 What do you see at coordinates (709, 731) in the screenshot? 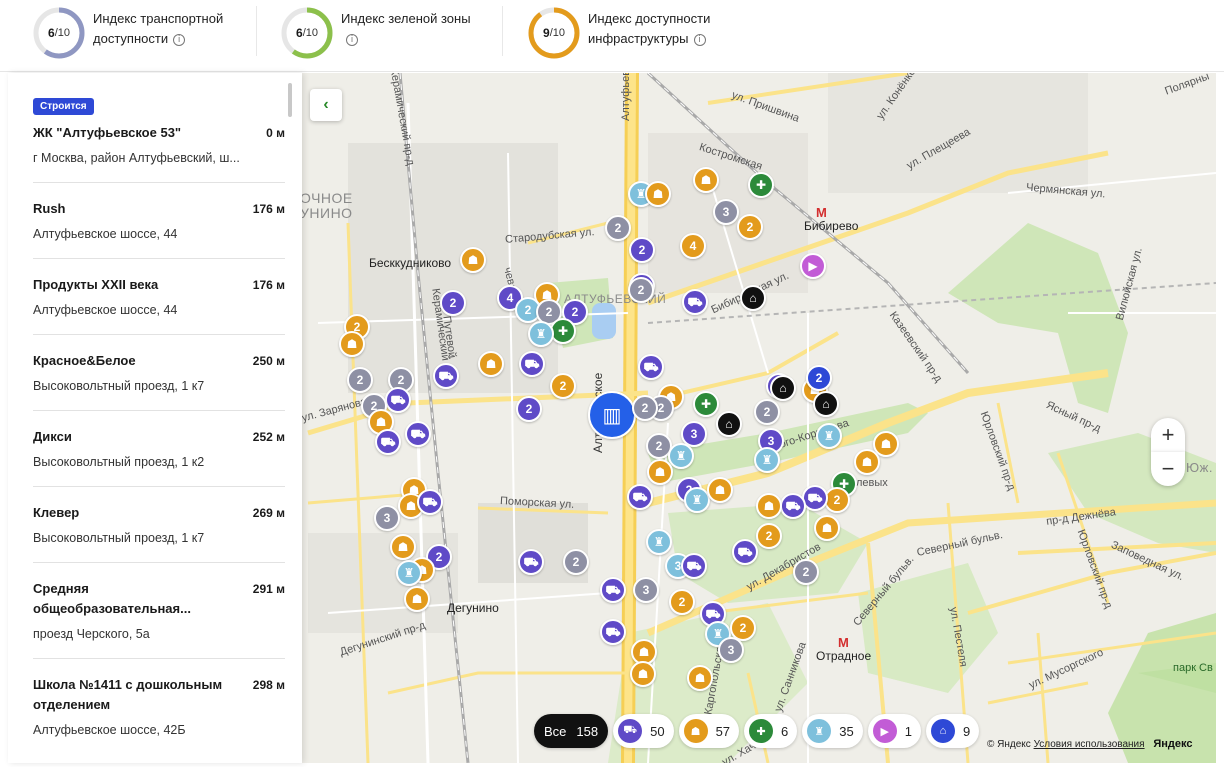
I see `filter-education: ☗ 57` at bounding box center [709, 731].